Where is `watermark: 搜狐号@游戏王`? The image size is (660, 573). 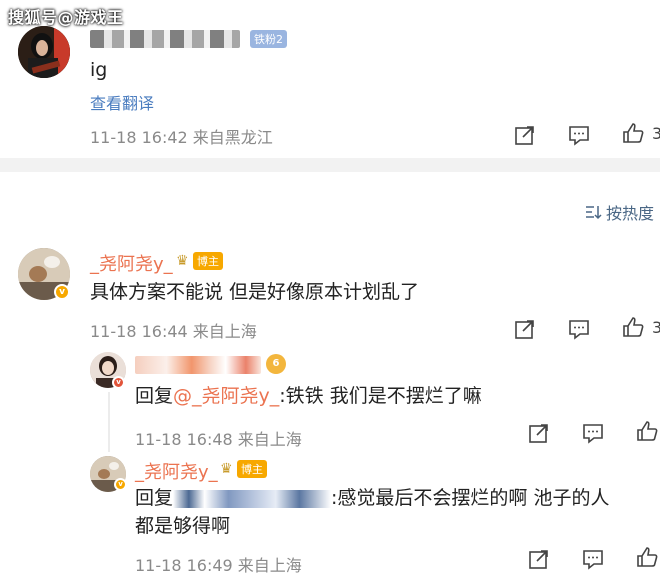 watermark: 搜狐号@游戏王 is located at coordinates (66, 17).